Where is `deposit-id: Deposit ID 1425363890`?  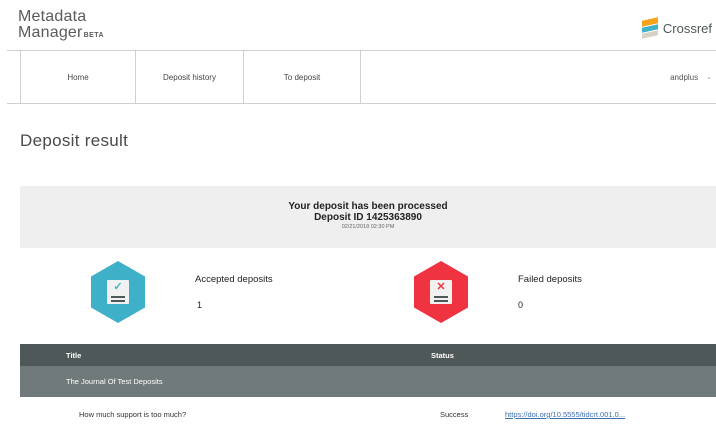 deposit-id: Deposit ID 1425363890 is located at coordinates (368, 217).